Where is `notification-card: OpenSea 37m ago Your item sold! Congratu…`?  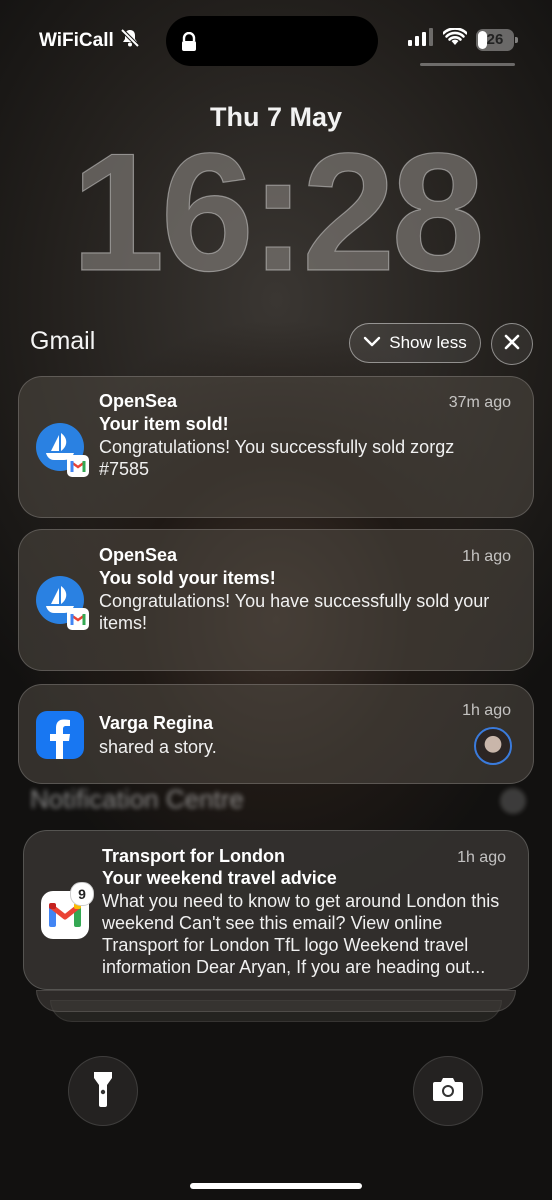 notification-card: OpenSea 37m ago Your item sold! Congratu… is located at coordinates (276, 447).